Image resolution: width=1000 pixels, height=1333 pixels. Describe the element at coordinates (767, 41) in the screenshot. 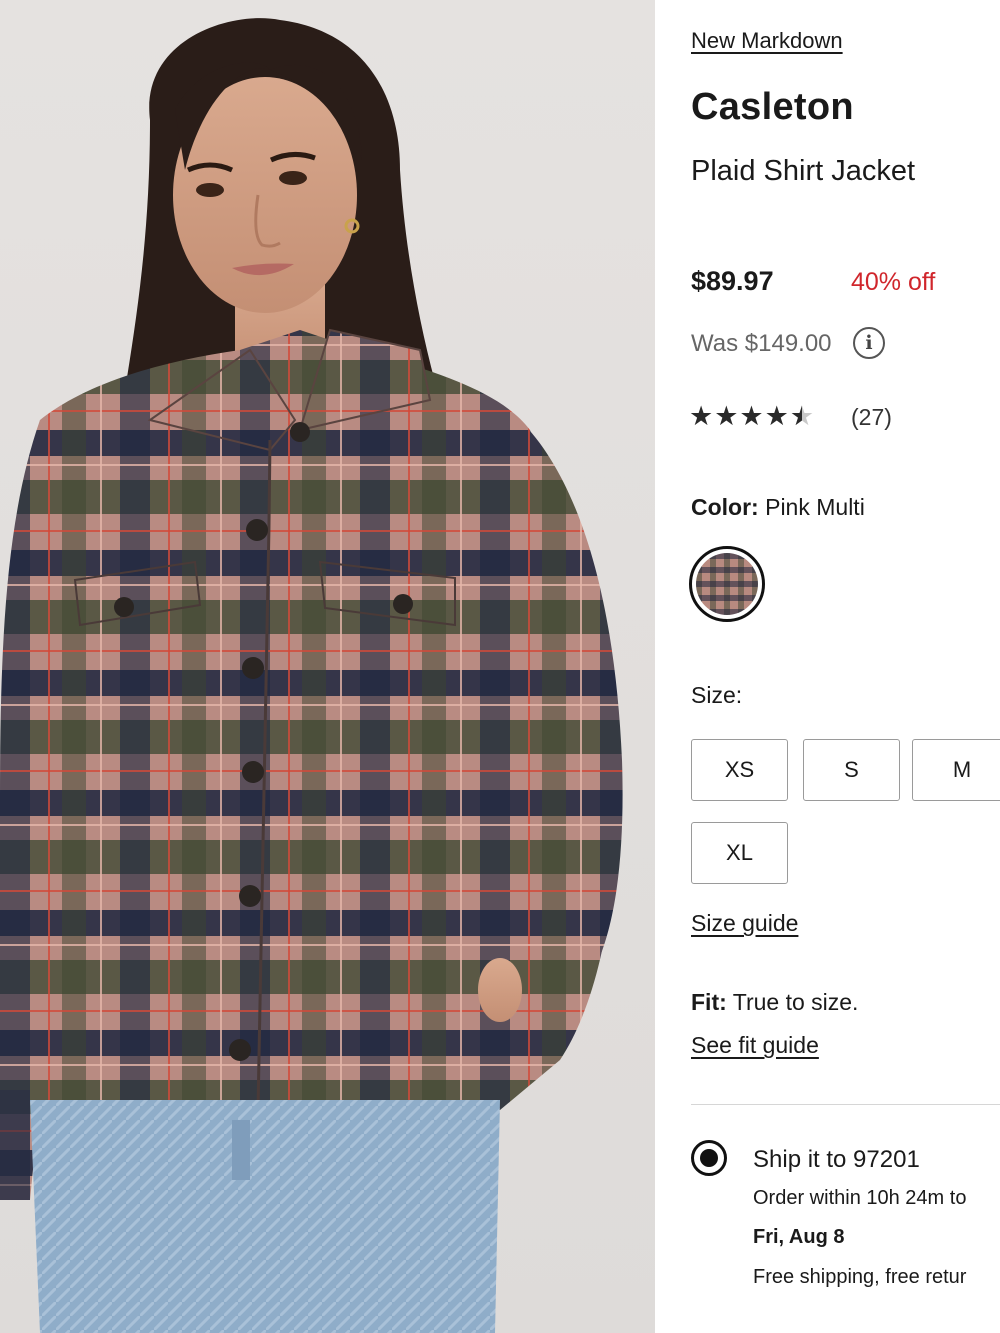

I see `new-markdown-link: New Markdown` at that location.